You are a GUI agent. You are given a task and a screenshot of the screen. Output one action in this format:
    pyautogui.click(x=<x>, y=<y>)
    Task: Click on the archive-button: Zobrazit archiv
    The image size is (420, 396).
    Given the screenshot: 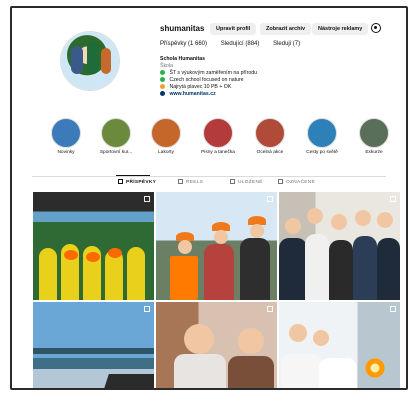 What is the action you would take?
    pyautogui.click(x=286, y=29)
    